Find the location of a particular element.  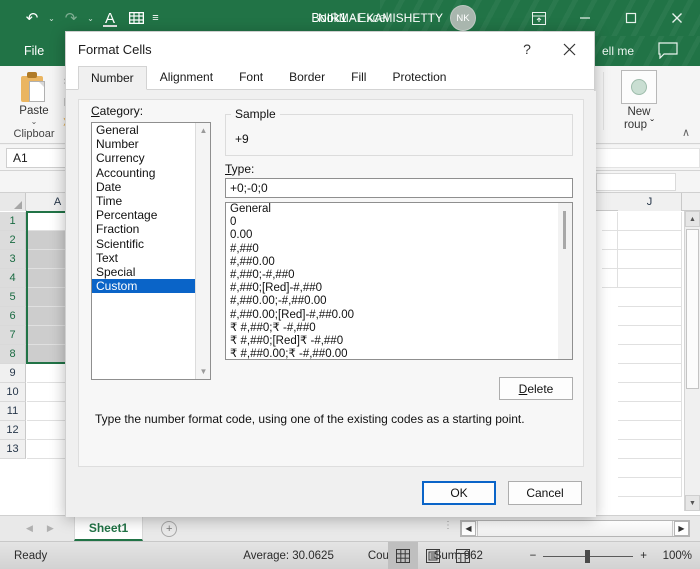

row-header-5: 5 is located at coordinates (13, 297).